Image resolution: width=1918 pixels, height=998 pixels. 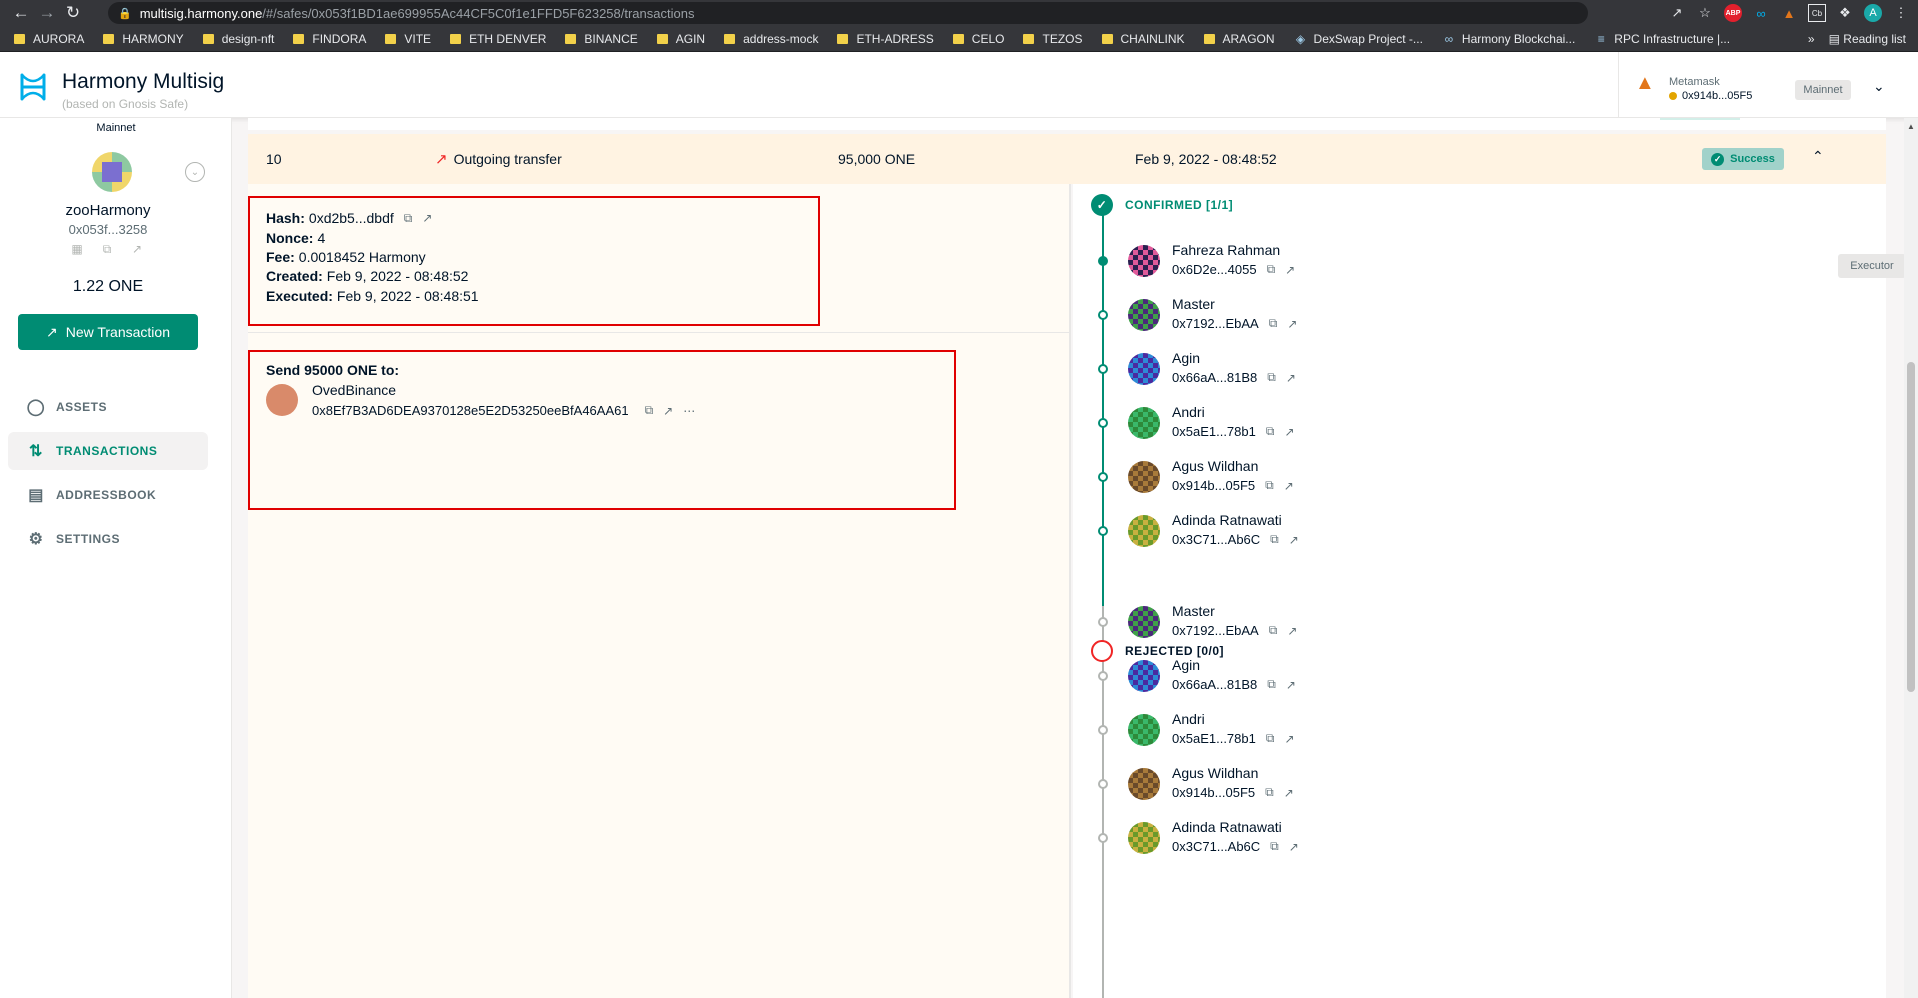 What do you see at coordinates (1733, 13) in the screenshot?
I see `adblock-icon: ABP` at bounding box center [1733, 13].